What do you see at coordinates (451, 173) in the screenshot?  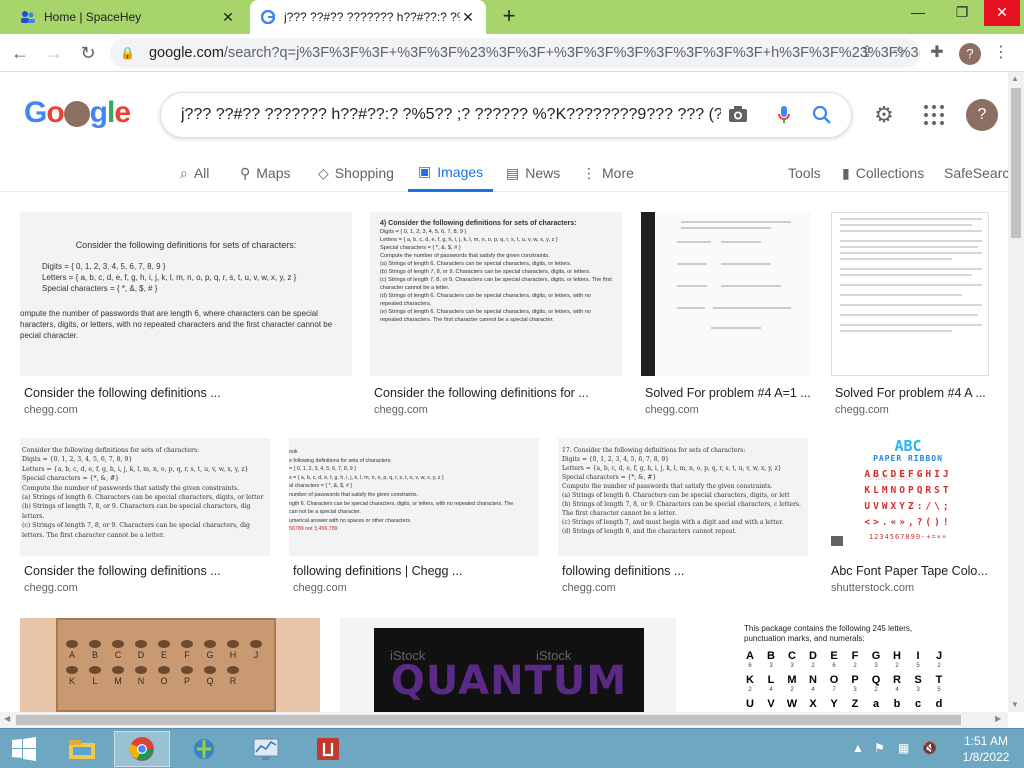 I see `tab-images: ▣ Images` at bounding box center [451, 173].